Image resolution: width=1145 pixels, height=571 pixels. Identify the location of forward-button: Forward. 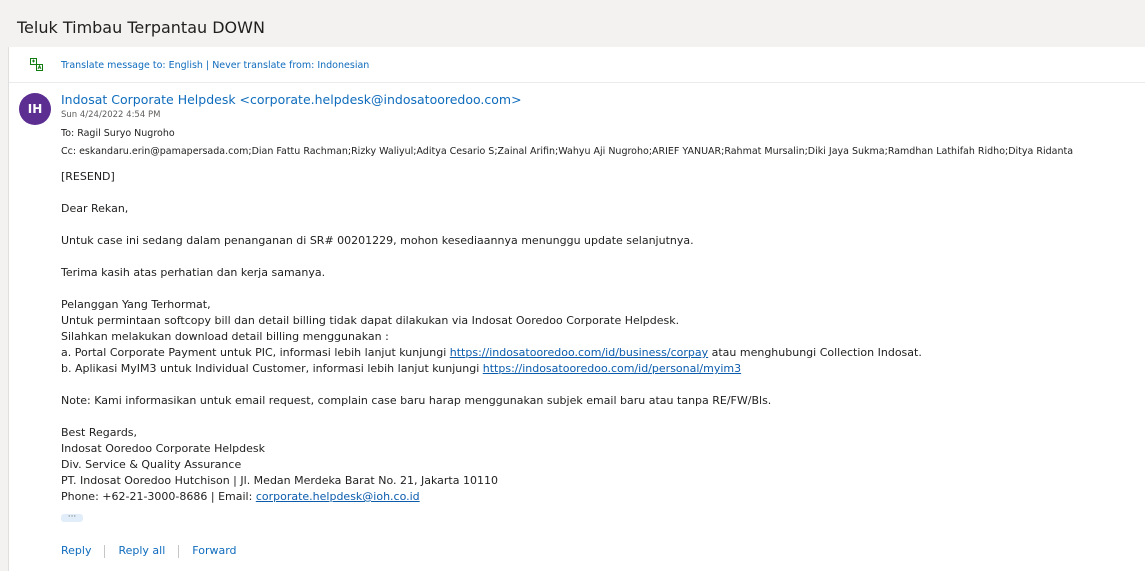
(214, 551).